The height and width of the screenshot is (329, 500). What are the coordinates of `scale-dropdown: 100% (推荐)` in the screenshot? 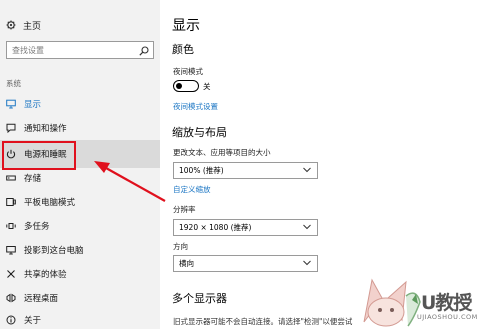 It's located at (245, 170).